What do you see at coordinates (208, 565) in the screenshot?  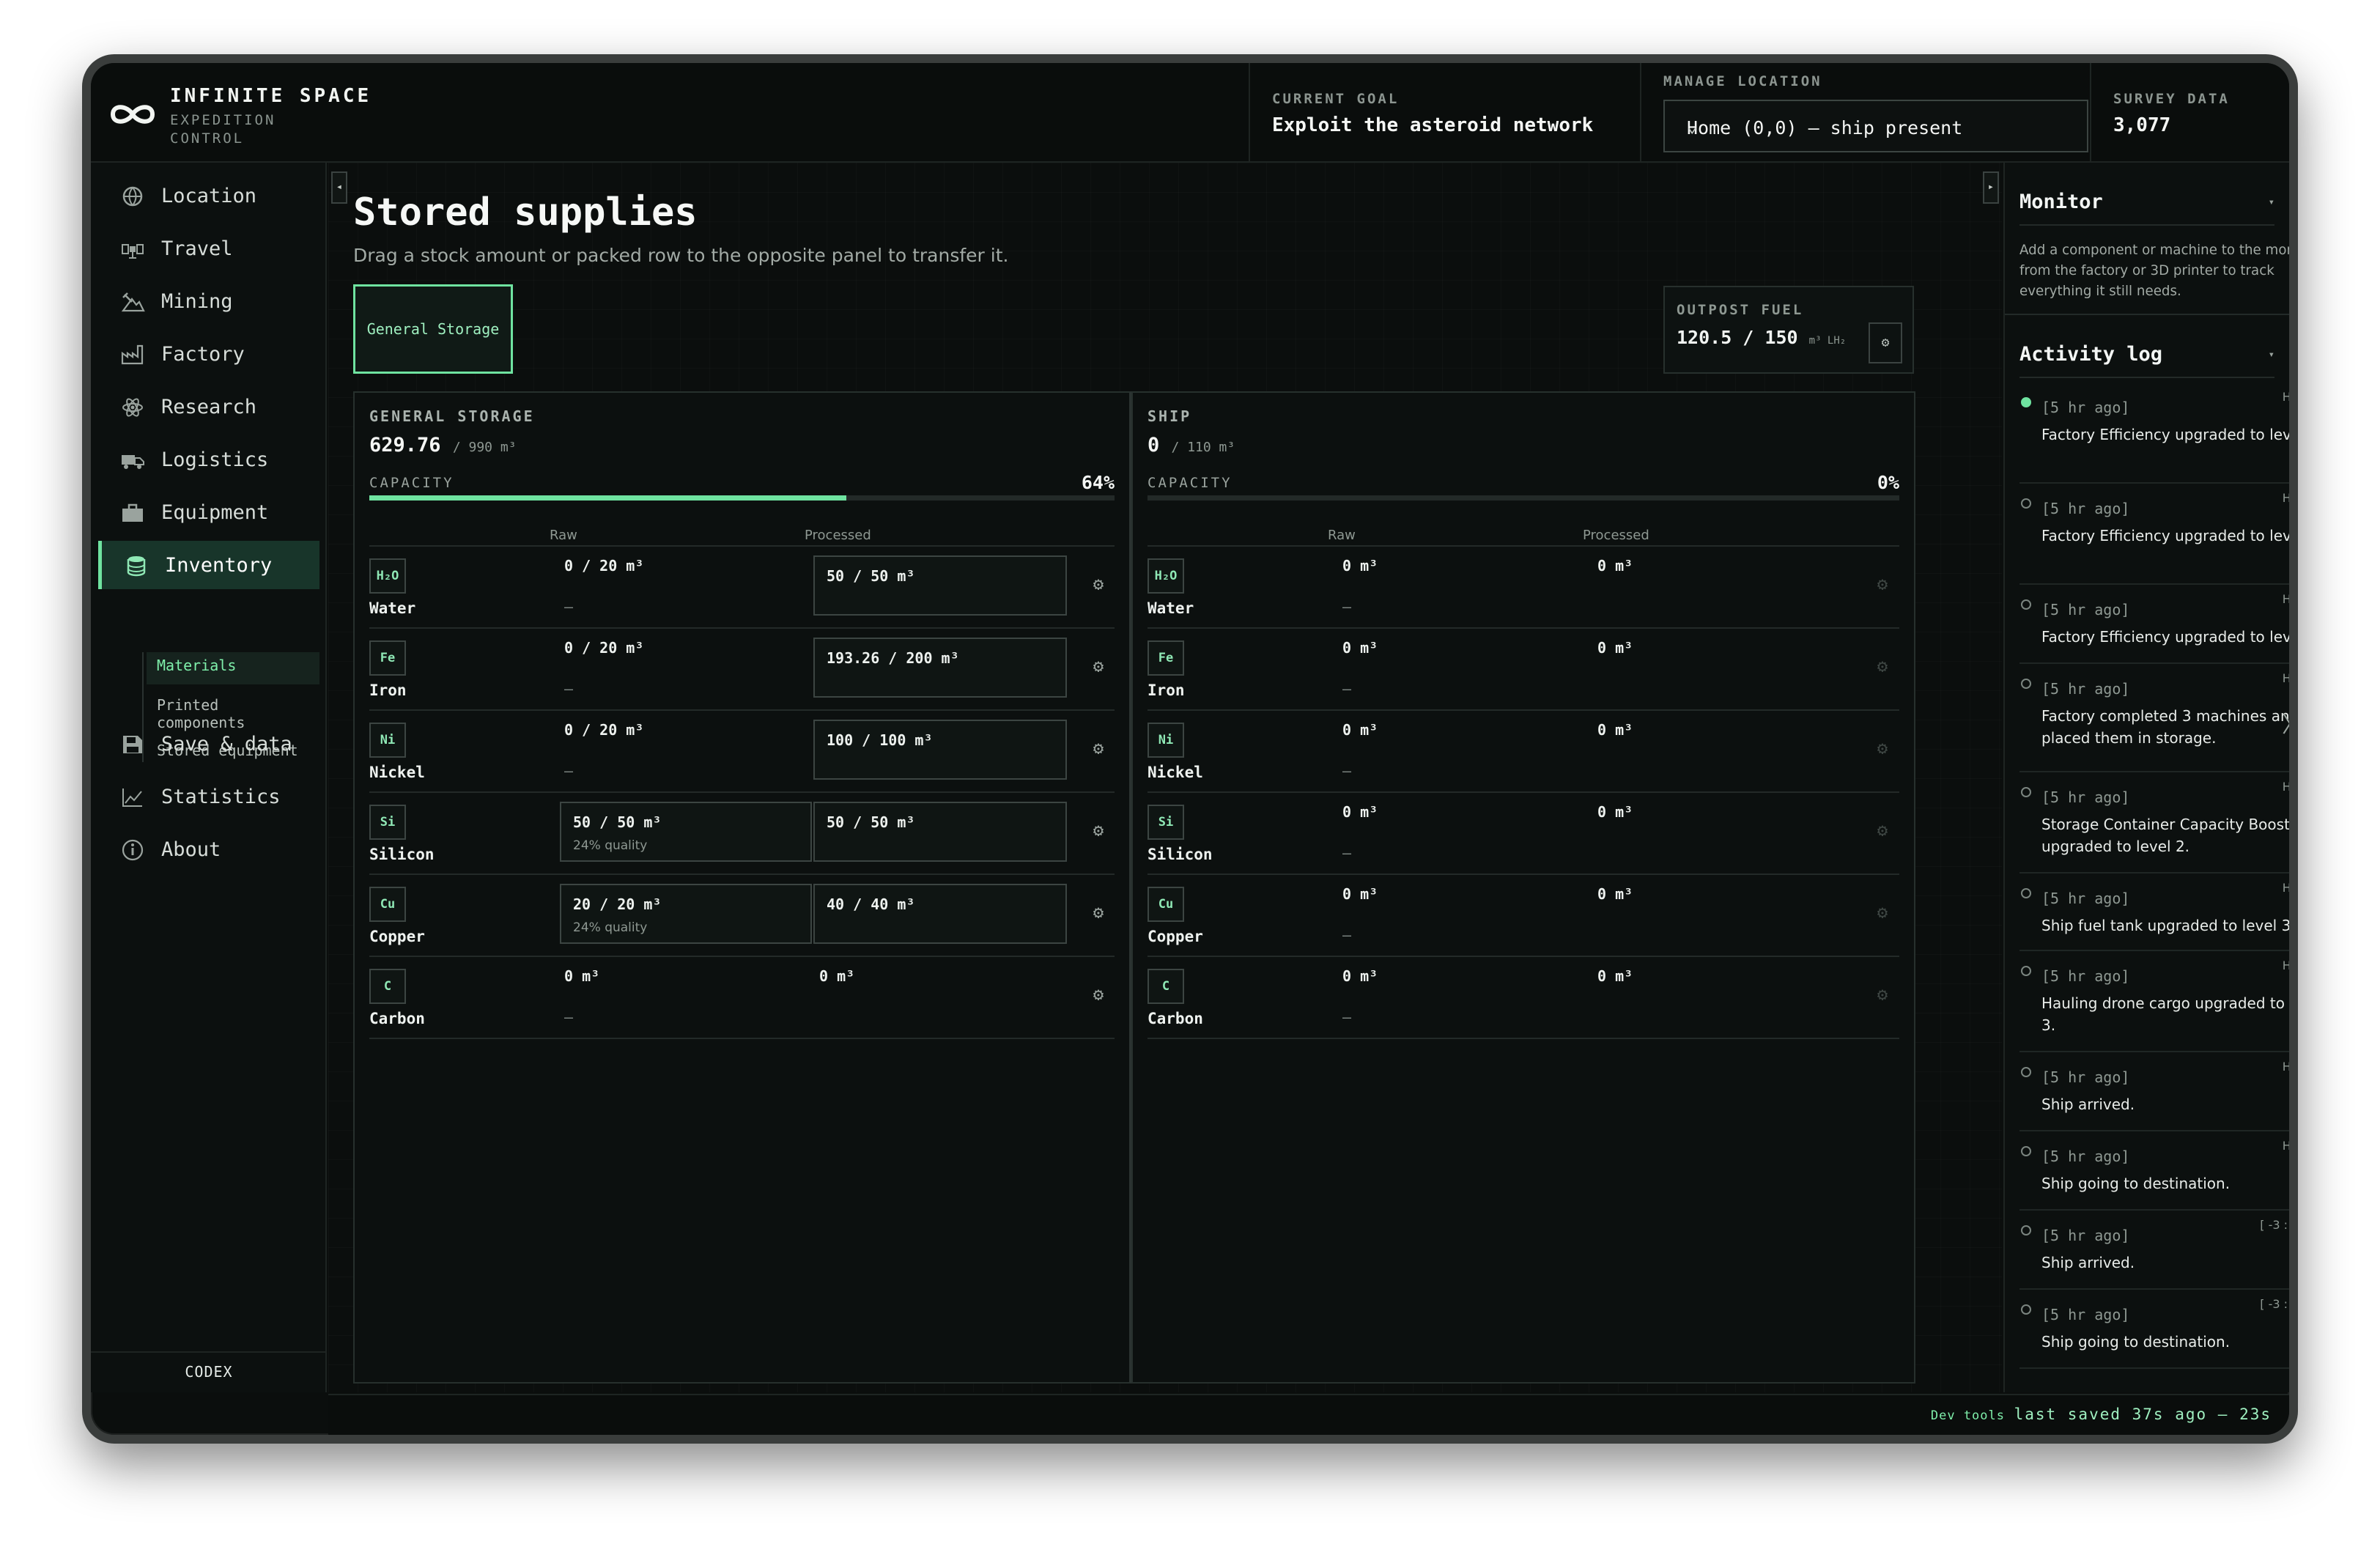 I see `sidebar-item-inventory: Inventory` at bounding box center [208, 565].